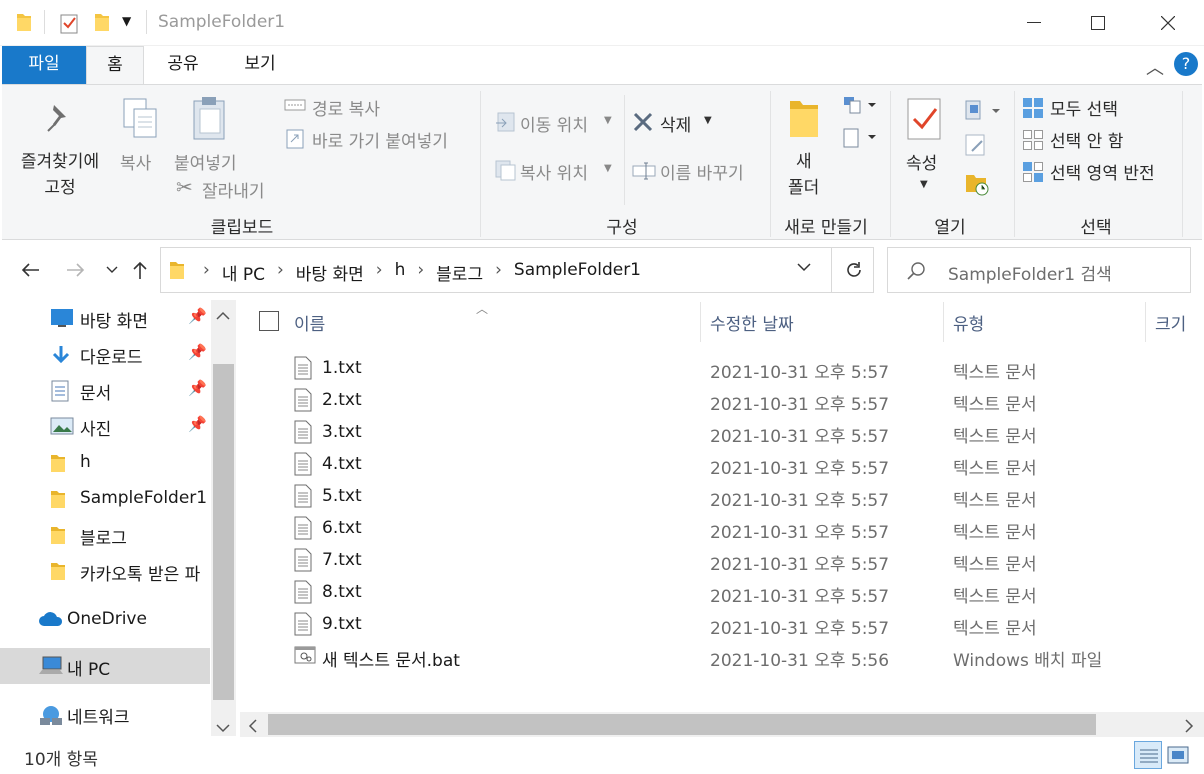  What do you see at coordinates (105, 354) in the screenshot?
I see `nav-item-downloads: 다운로드 📌` at bounding box center [105, 354].